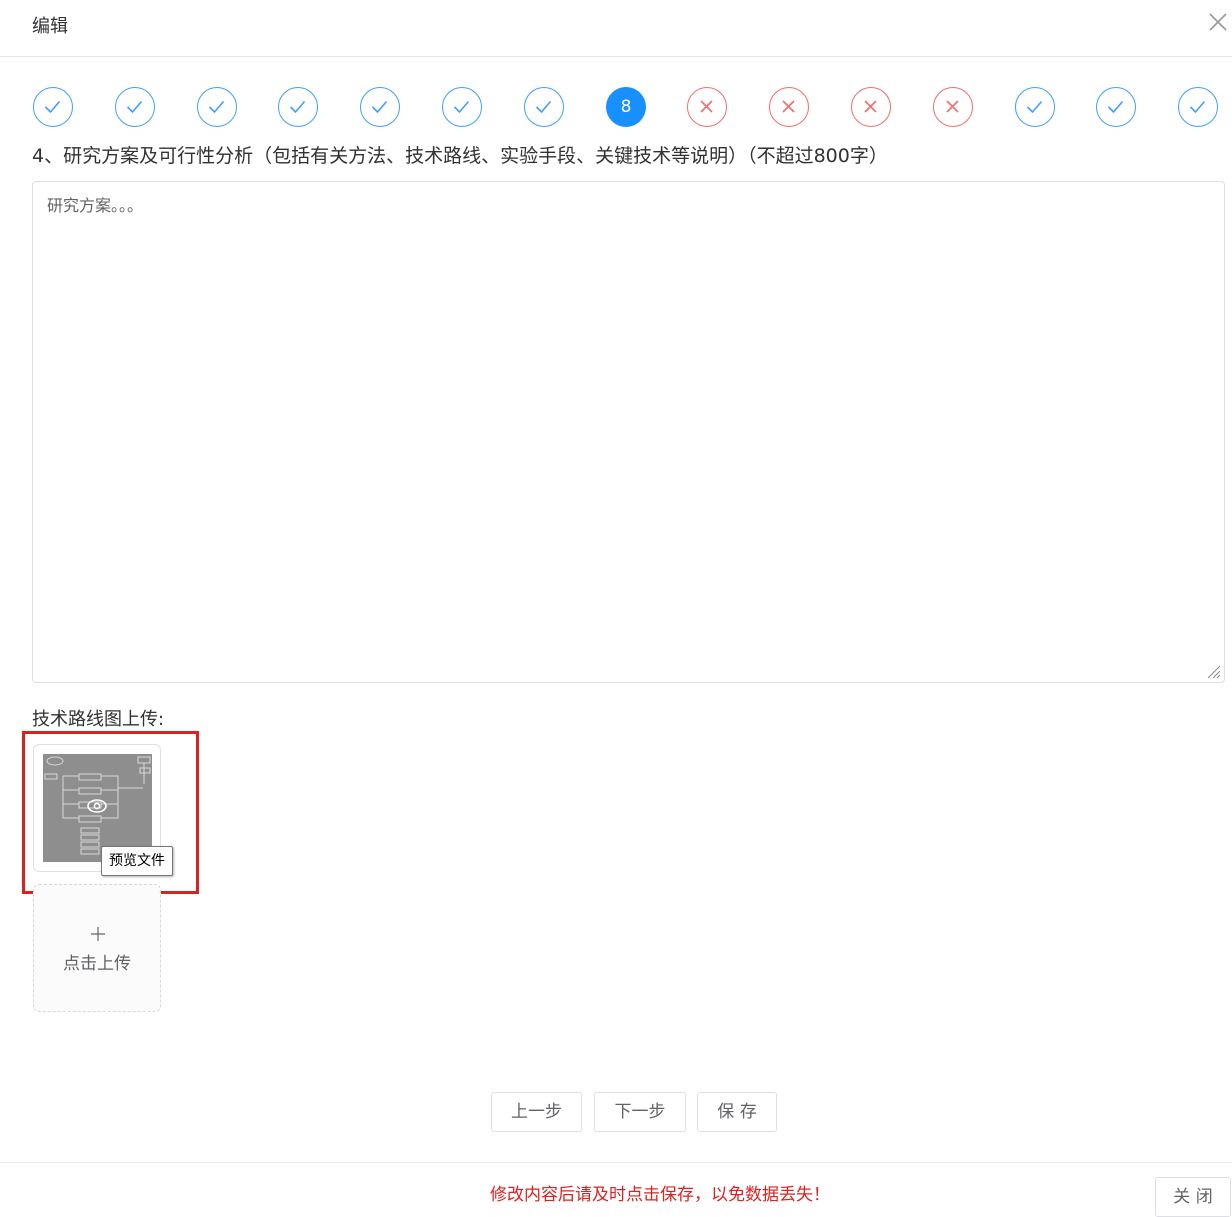 Image resolution: width=1232 pixels, height=1217 pixels. I want to click on upload-button-label: 点击上传, so click(97, 964).